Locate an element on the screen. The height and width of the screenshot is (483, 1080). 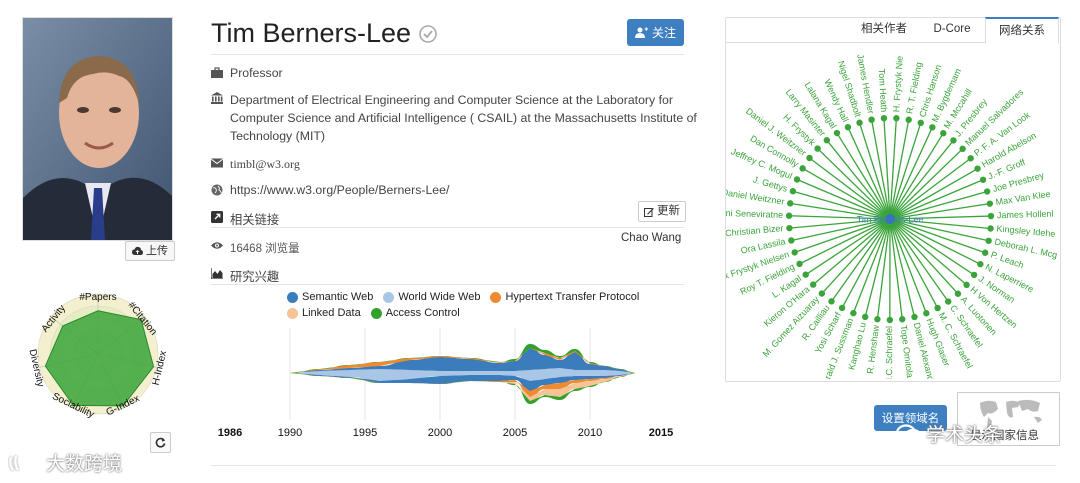
network-center-label: Tim Berners-Lee is located at coordinates (890, 219).